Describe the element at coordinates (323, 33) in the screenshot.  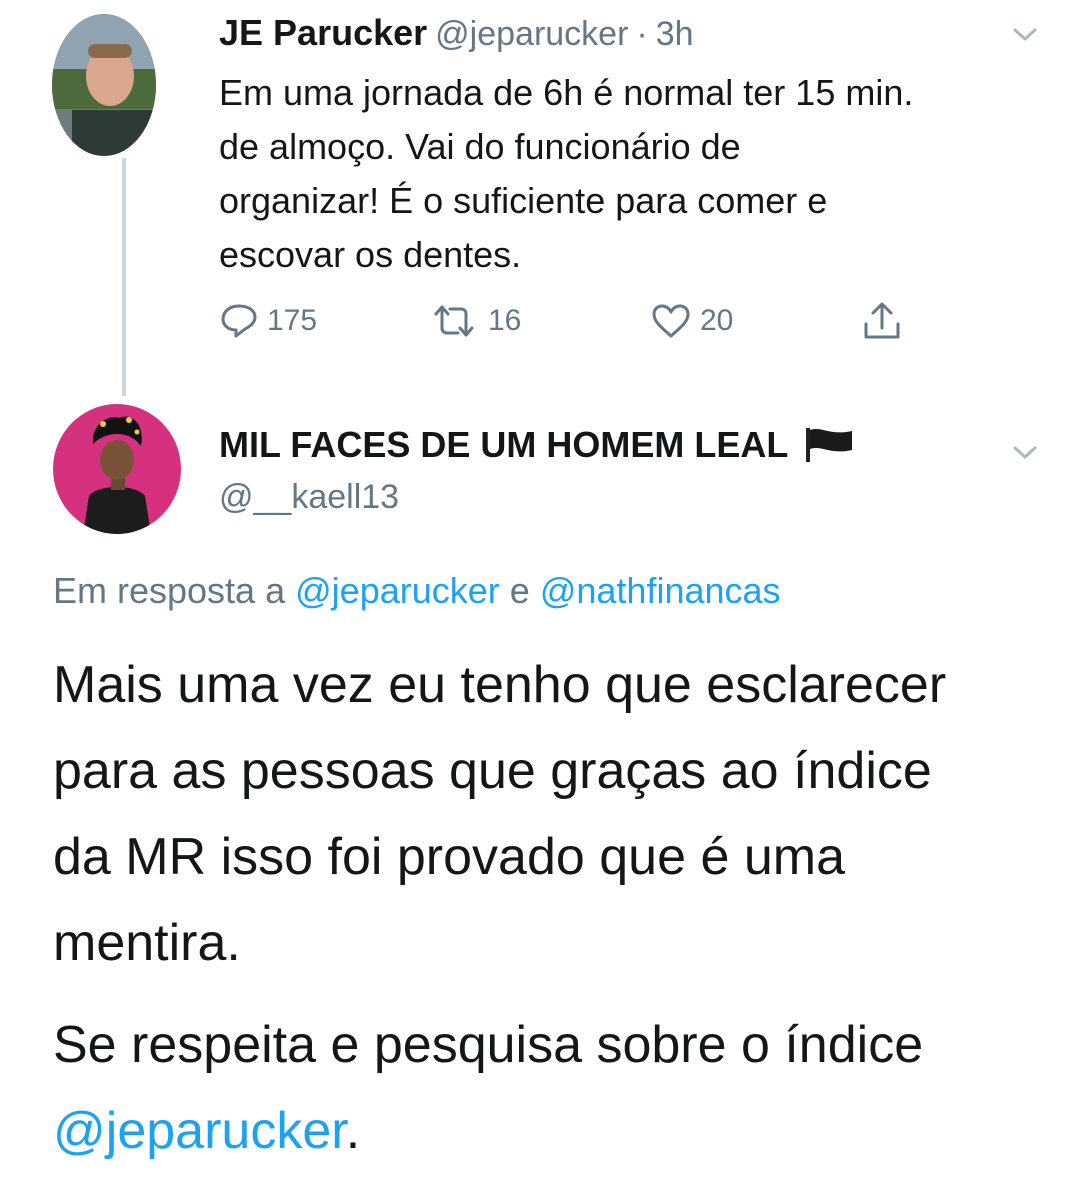
I see `author-name: JE Parucker` at that location.